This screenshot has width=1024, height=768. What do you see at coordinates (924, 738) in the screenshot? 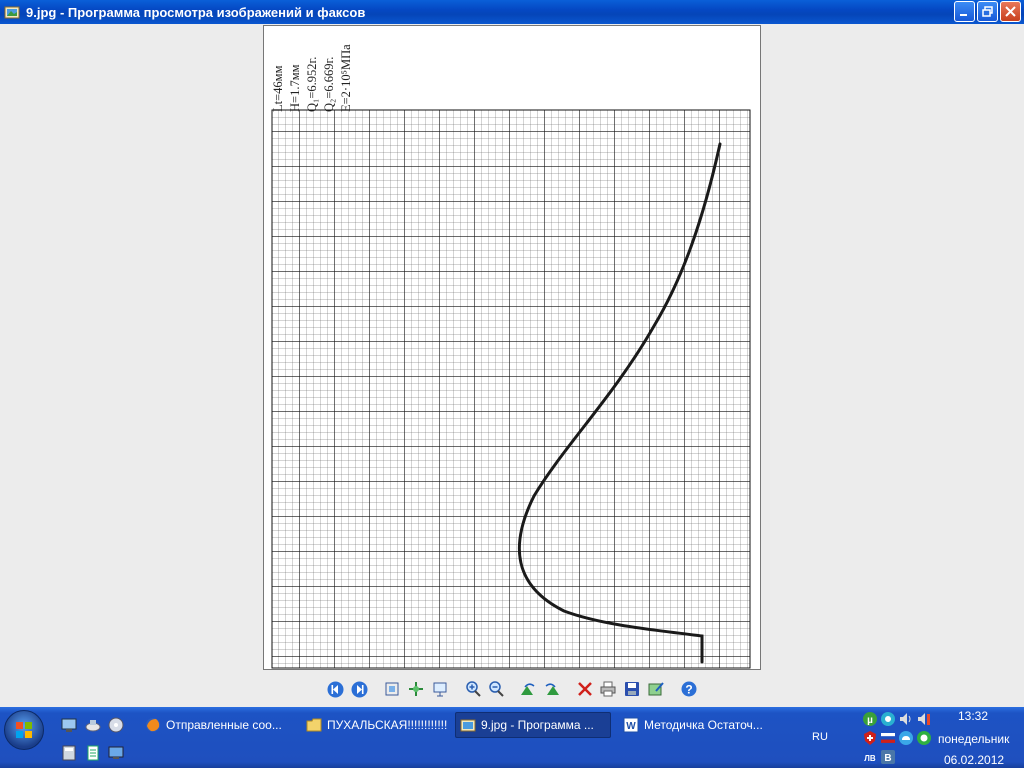
I see `messenger-icon` at bounding box center [924, 738].